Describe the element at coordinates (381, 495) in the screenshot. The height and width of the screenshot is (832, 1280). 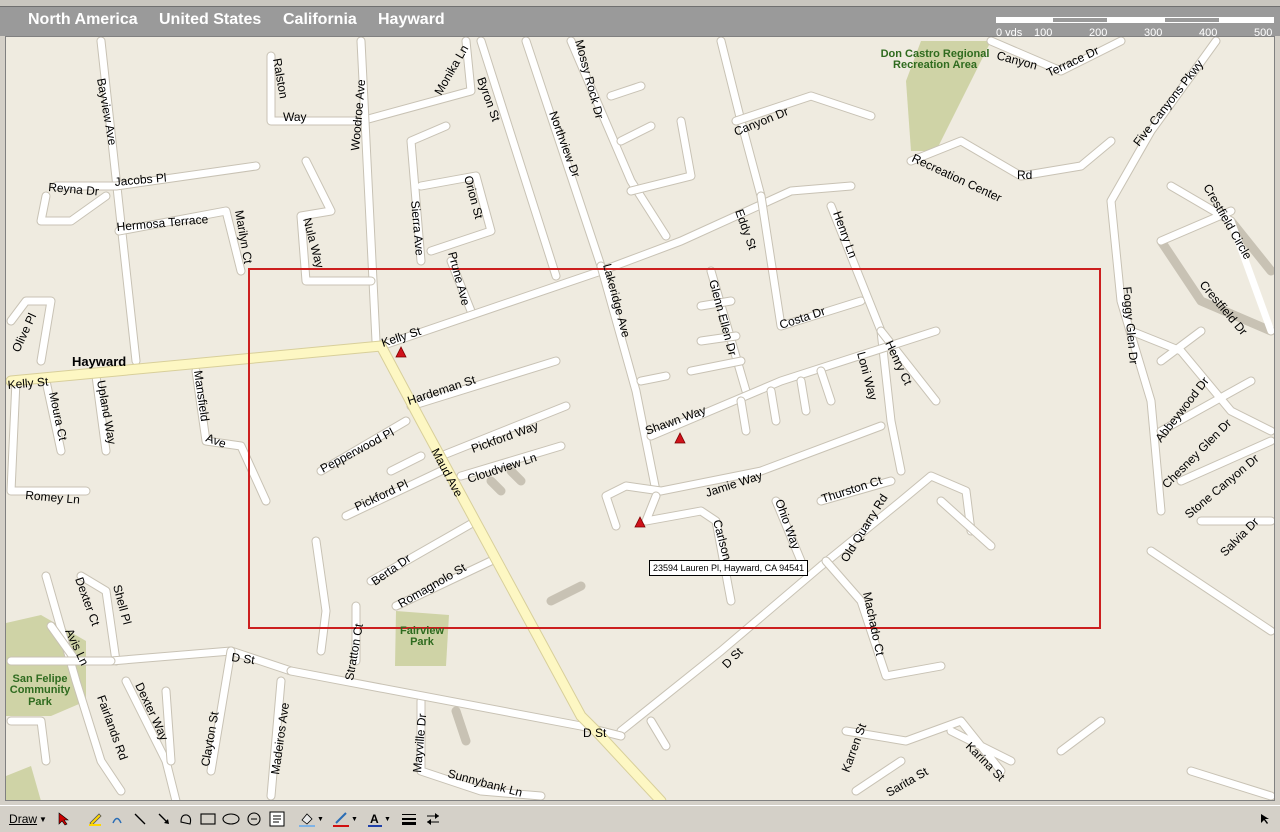
I see `street-label: Pickford Pl` at that location.